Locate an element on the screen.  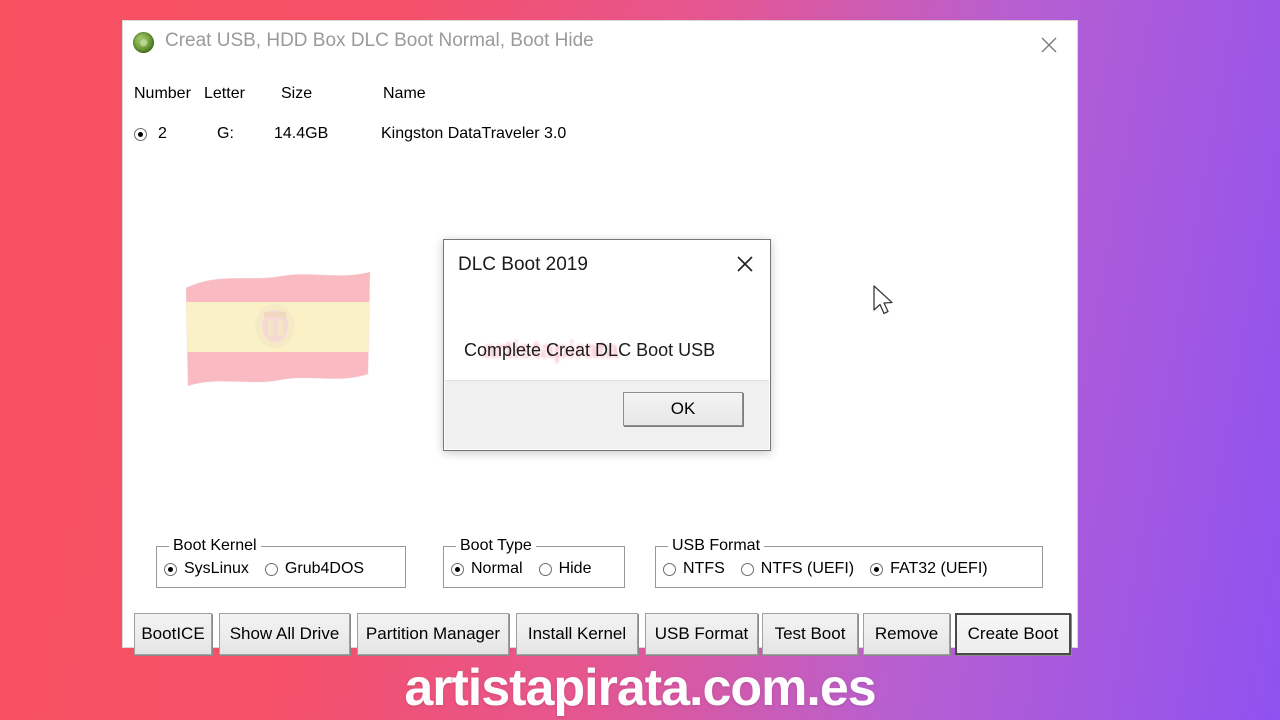
column-header-name: Name is located at coordinates (404, 93).